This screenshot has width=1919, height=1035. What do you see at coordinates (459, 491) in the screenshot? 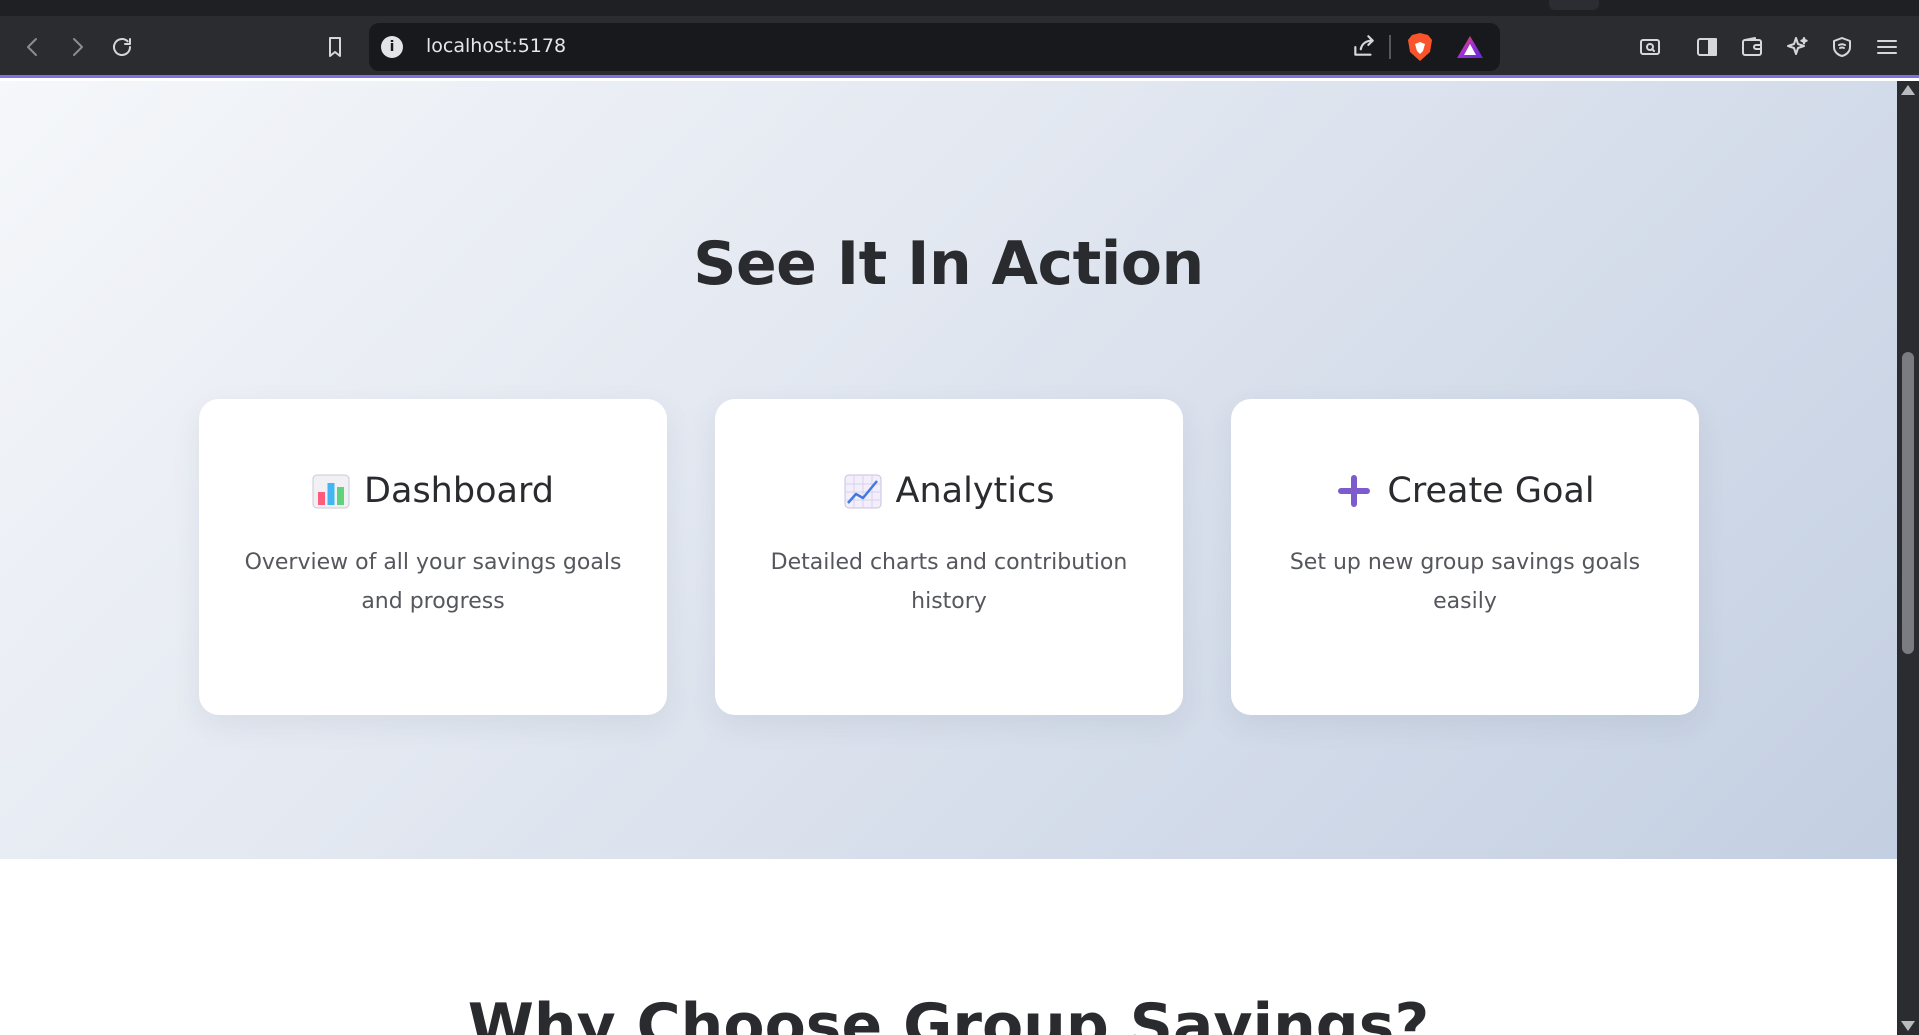
I see `card-title: Dashboard` at bounding box center [459, 491].